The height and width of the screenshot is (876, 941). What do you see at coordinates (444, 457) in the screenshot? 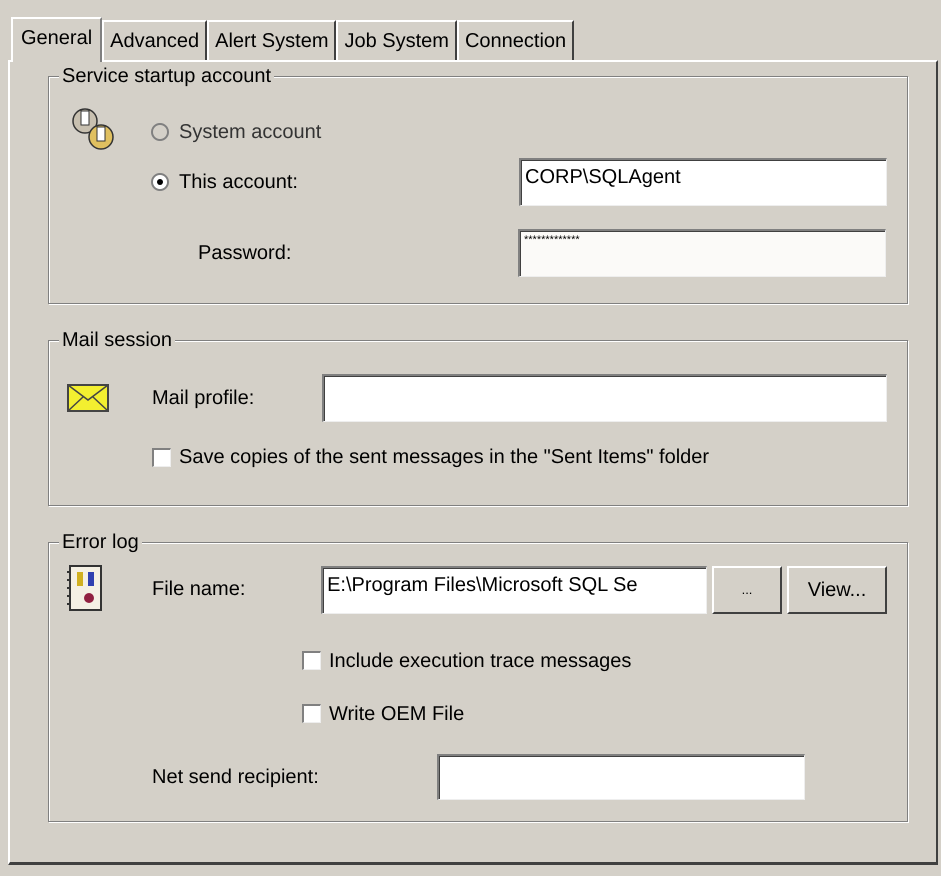
I see `checkbox-label: Save copies of the sent messages in the "Sent Items" folder` at bounding box center [444, 457].